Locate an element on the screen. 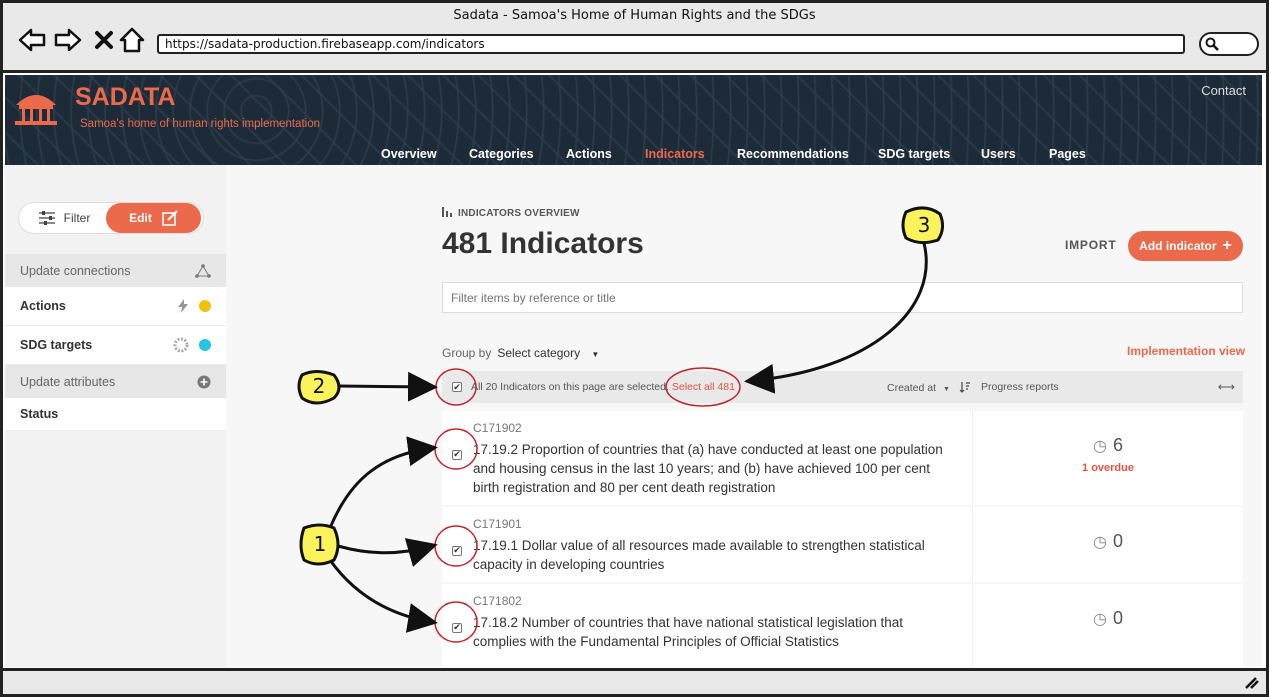 Image resolution: width=1269 pixels, height=697 pixels. filter-input is located at coordinates (842, 297).